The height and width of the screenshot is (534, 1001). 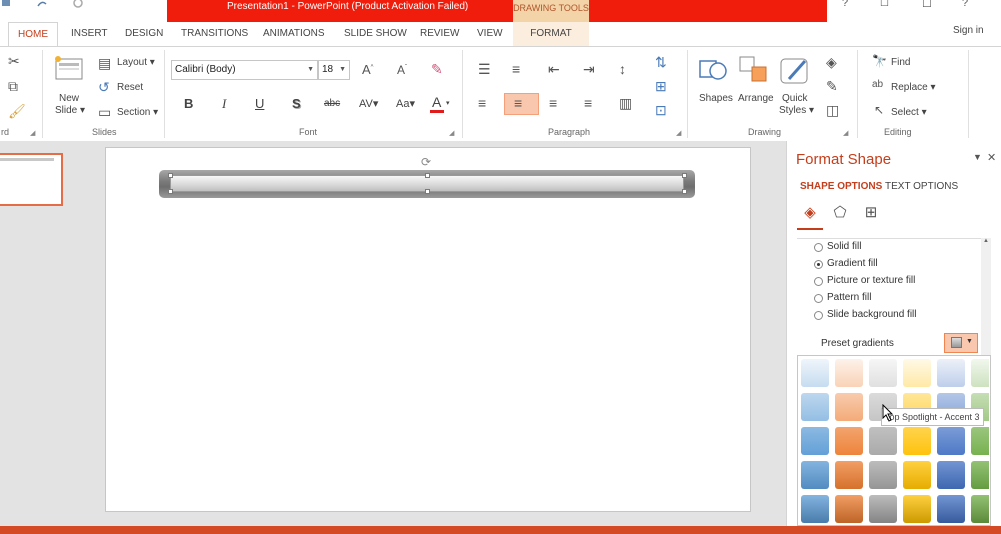 I want to click on justify-icon: ≡, so click(x=588, y=103).